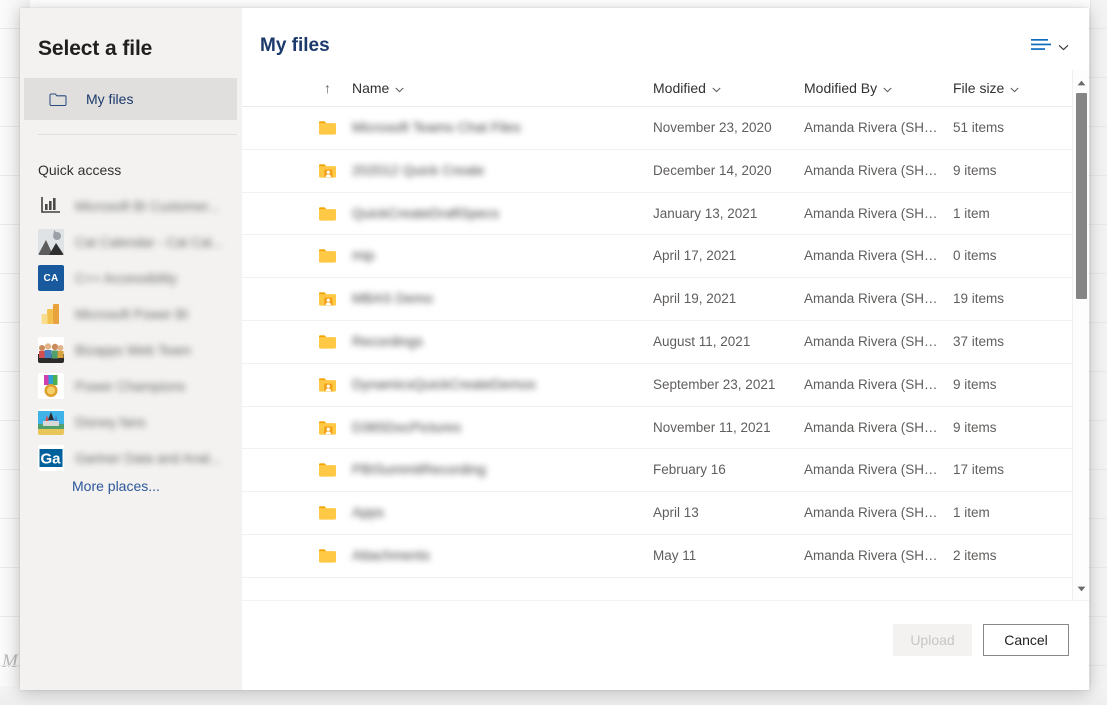 This screenshot has width=1107, height=705. I want to click on page-title: My files, so click(295, 45).